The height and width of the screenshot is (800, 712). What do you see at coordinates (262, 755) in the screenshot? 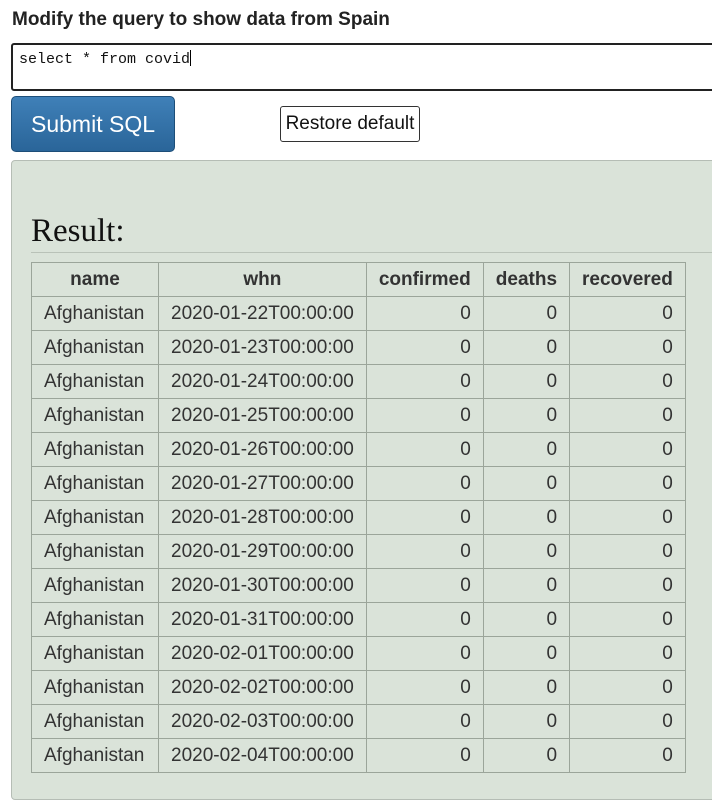
I see `cell-whn: 2020-02-04T00:00:00` at bounding box center [262, 755].